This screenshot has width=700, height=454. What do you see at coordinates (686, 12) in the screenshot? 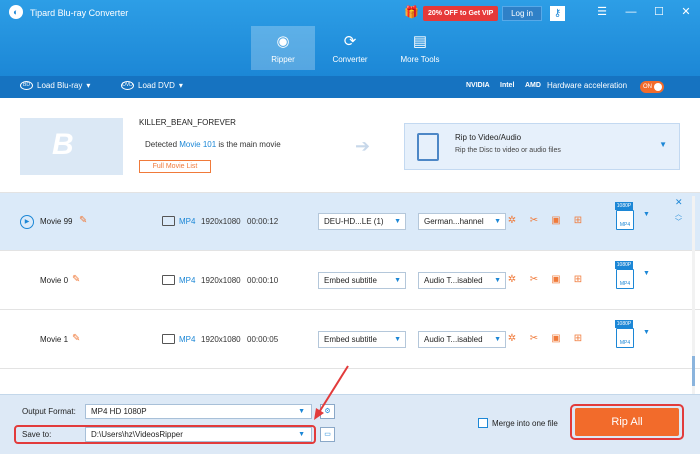
I see `close-icon: ✕` at bounding box center [686, 12].